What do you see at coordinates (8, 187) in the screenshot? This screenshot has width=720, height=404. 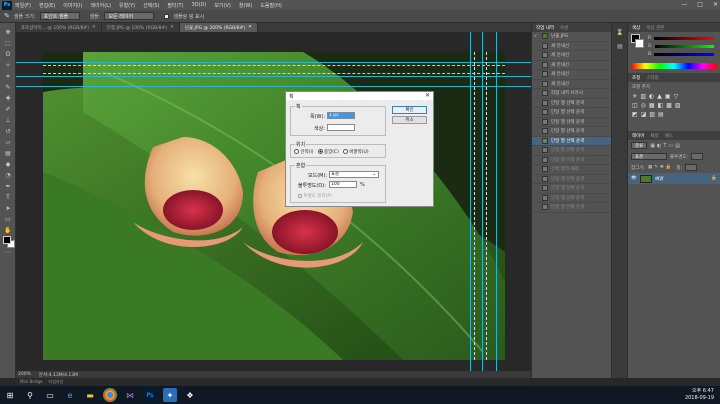 I see `pen-tool-icon: ✒` at bounding box center [8, 187].